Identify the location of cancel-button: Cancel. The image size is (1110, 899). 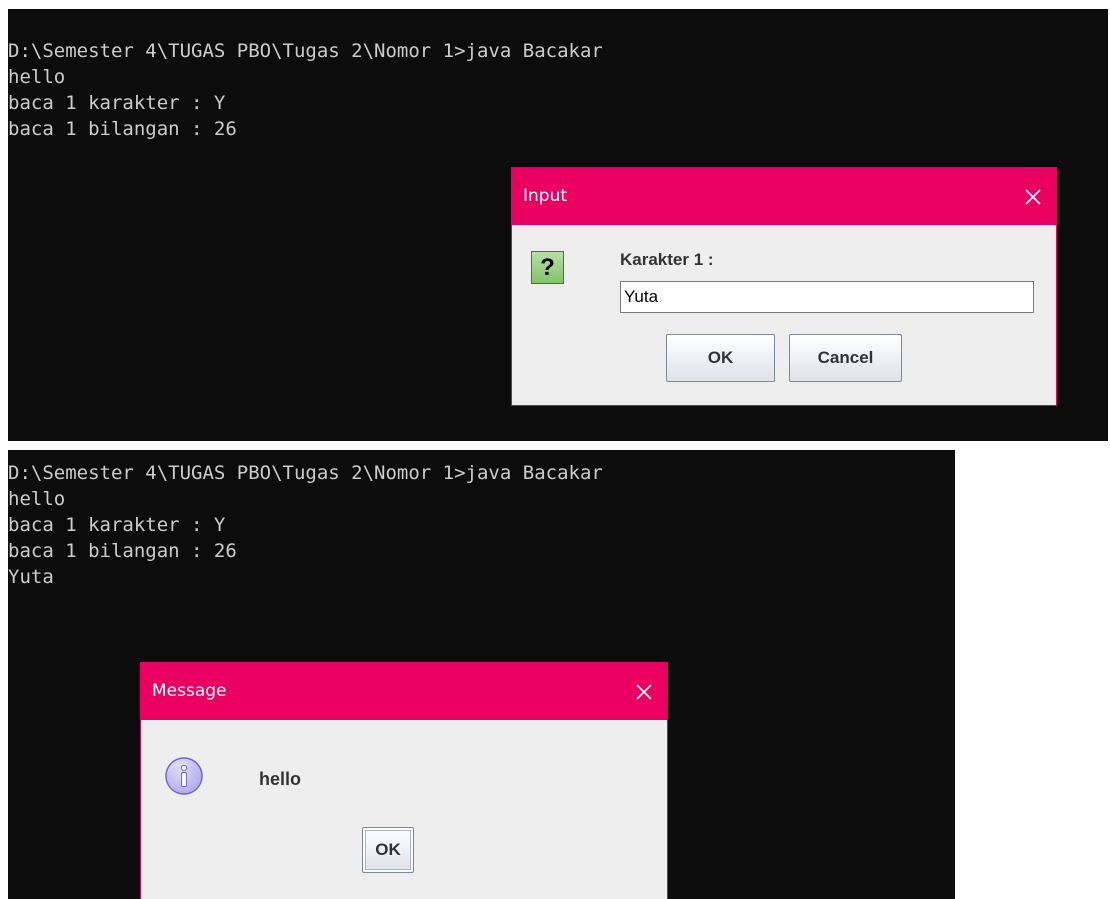
(845, 358).